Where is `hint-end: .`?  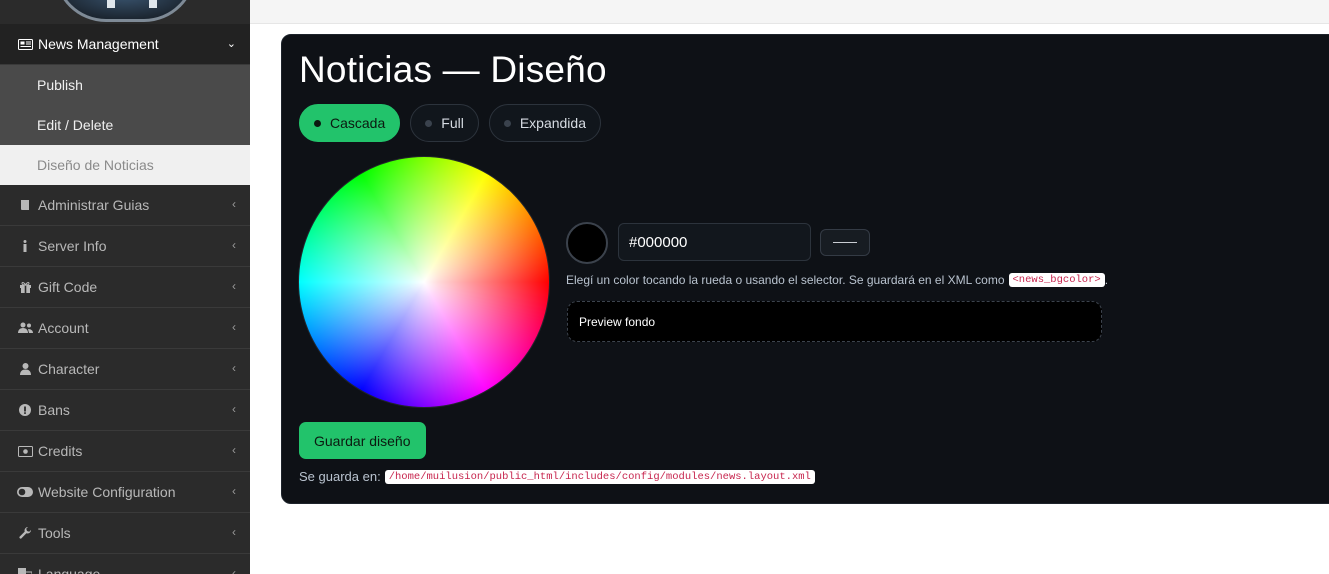 hint-end: . is located at coordinates (1106, 280).